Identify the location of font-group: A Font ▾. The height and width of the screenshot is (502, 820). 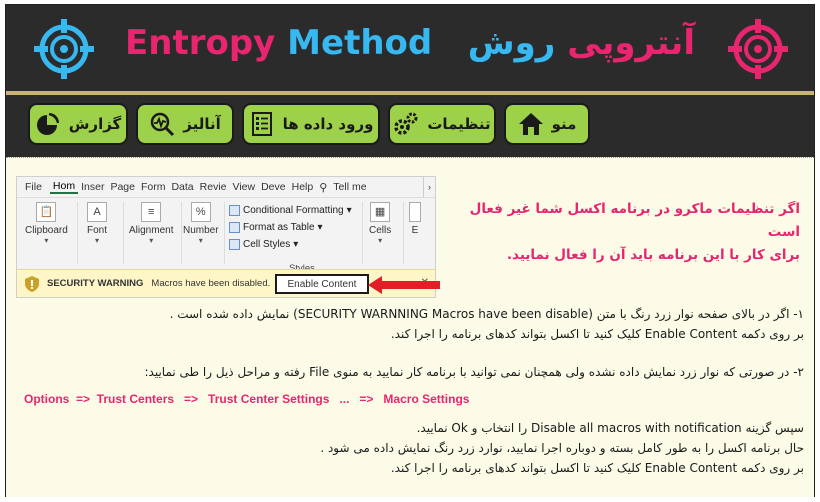
(97, 223).